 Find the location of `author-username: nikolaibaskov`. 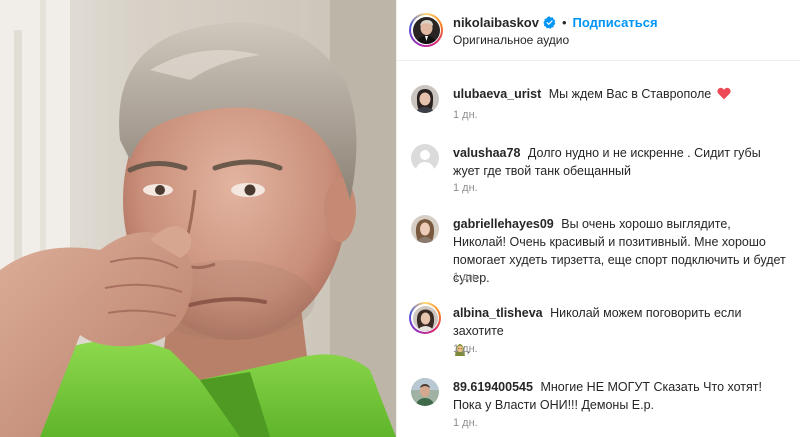

author-username: nikolaibaskov is located at coordinates (496, 22).